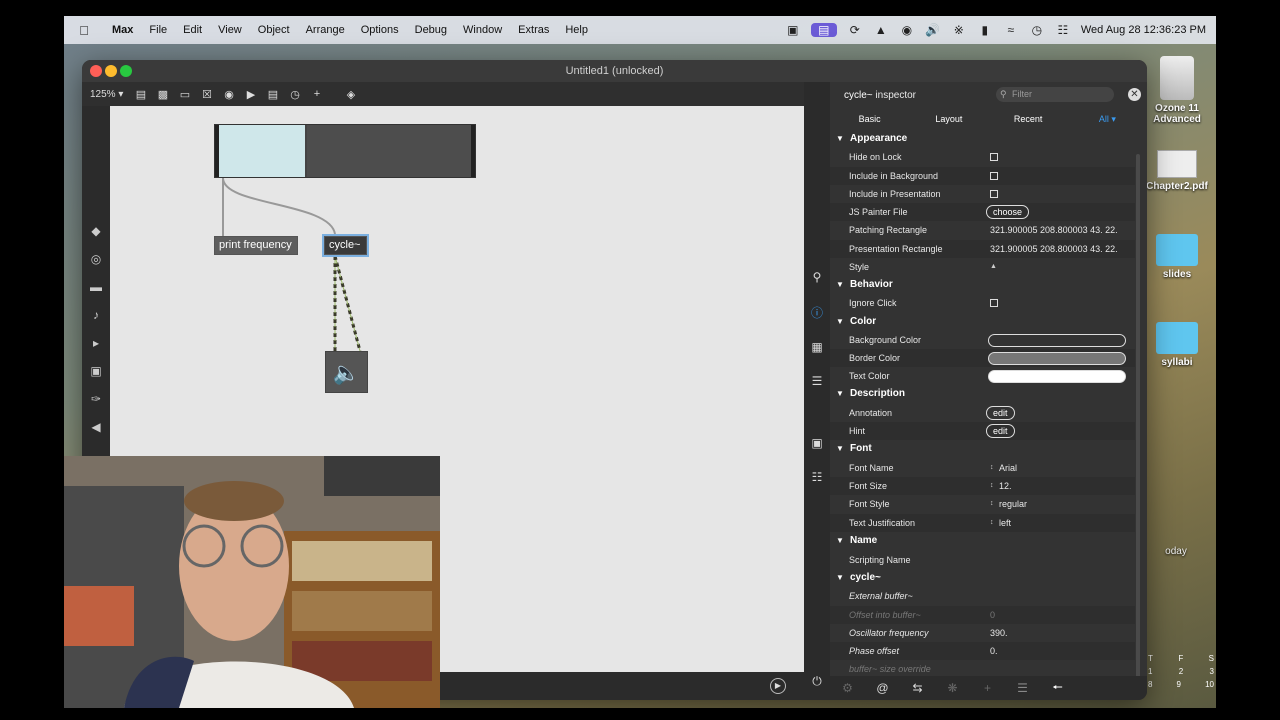  What do you see at coordinates (993, 267) in the screenshot?
I see `stepper-icon: ▲` at bounding box center [993, 267].